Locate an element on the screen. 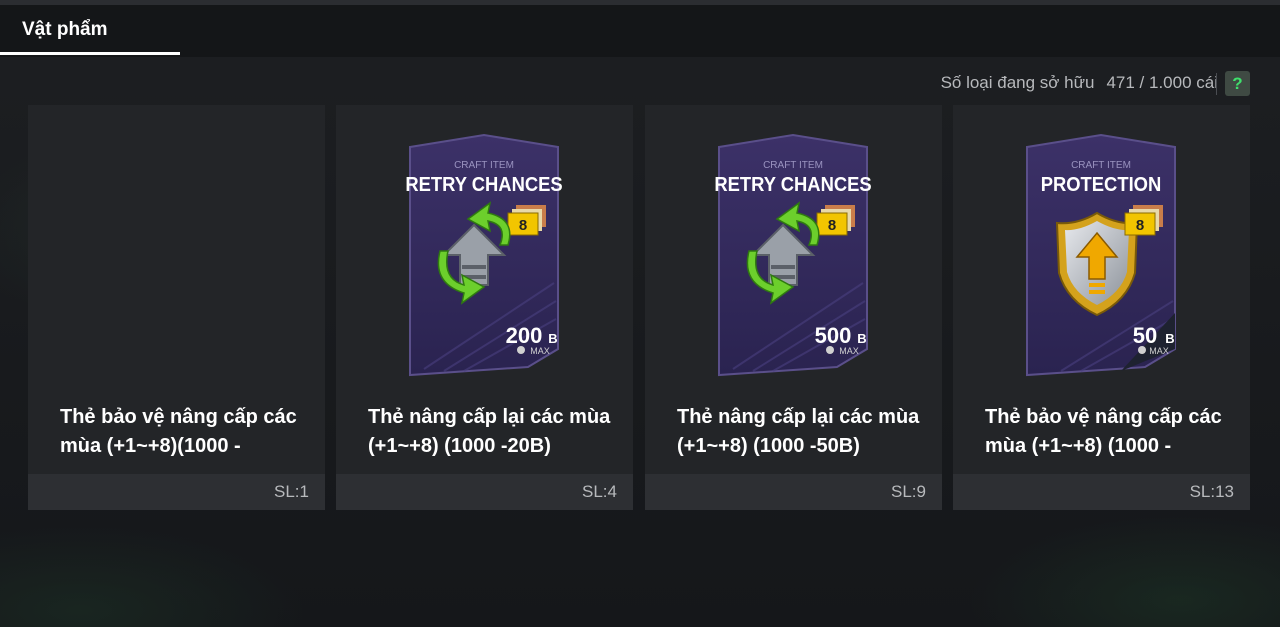  tab-bar is located at coordinates (640, 31).